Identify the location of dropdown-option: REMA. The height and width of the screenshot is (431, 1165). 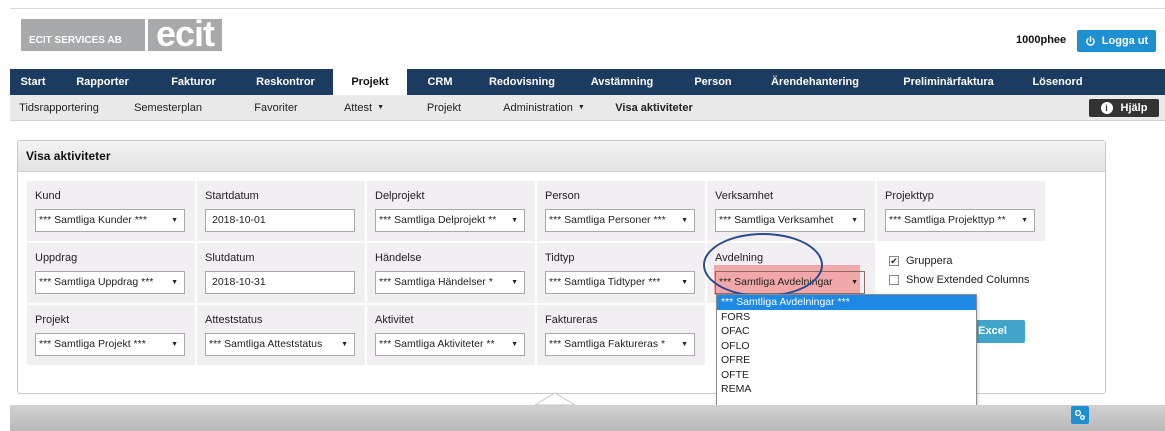
(846, 389).